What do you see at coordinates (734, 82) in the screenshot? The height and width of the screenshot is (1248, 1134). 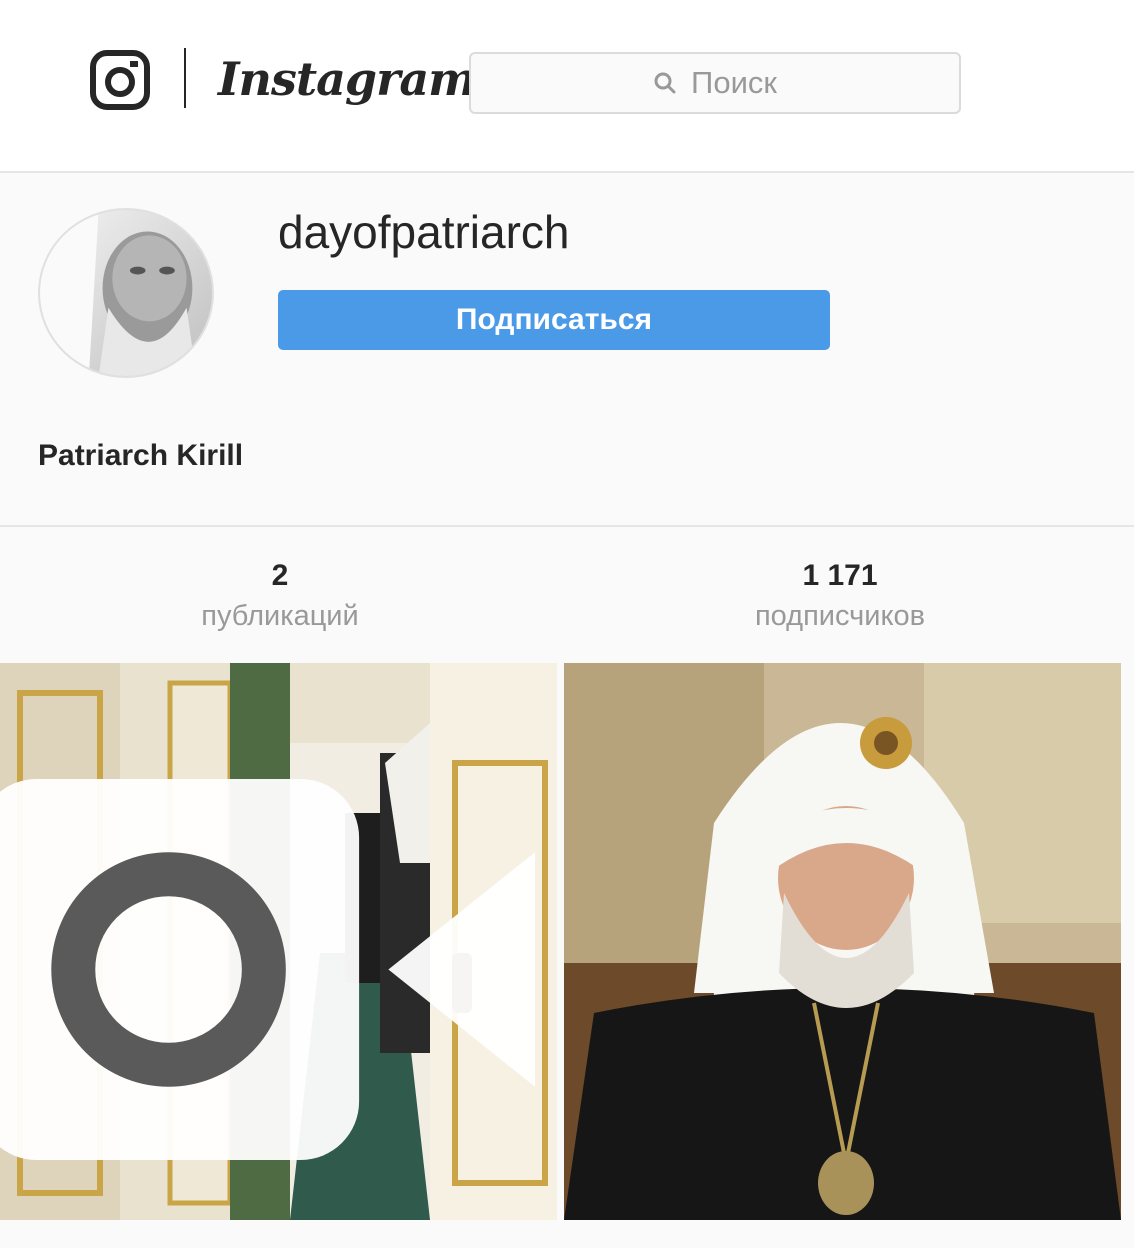 I see `search-placeholder: Поиск` at bounding box center [734, 82].